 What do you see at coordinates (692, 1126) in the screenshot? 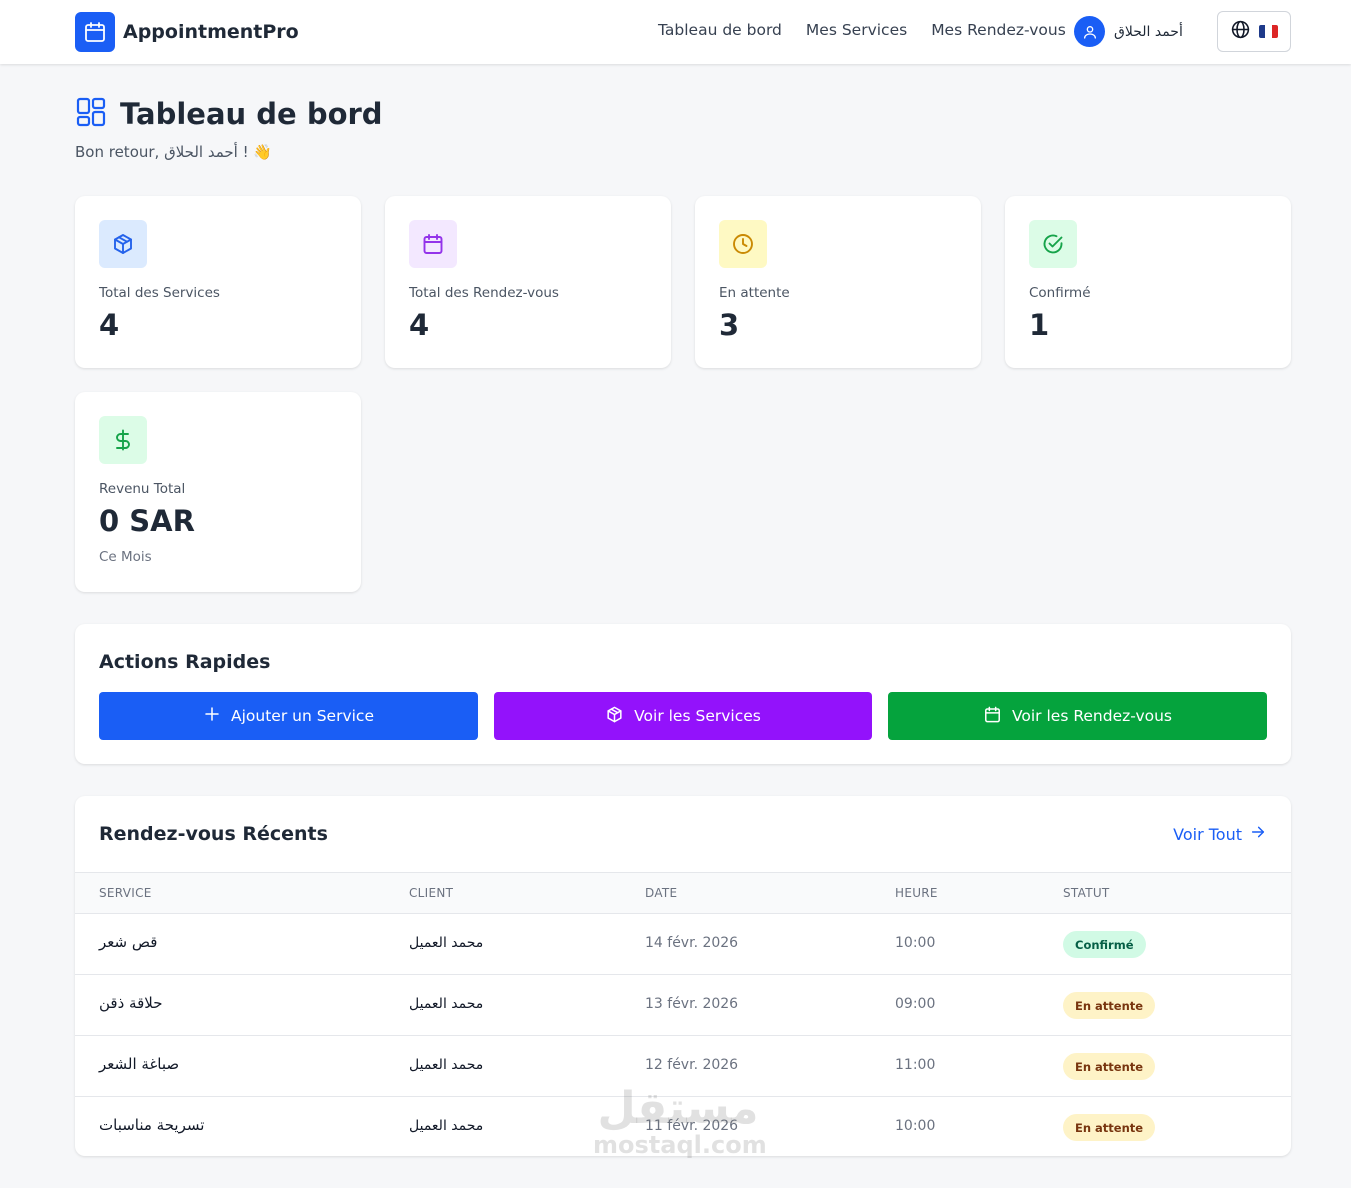
I see `date-cell: 11 févr. 2026` at bounding box center [692, 1126].